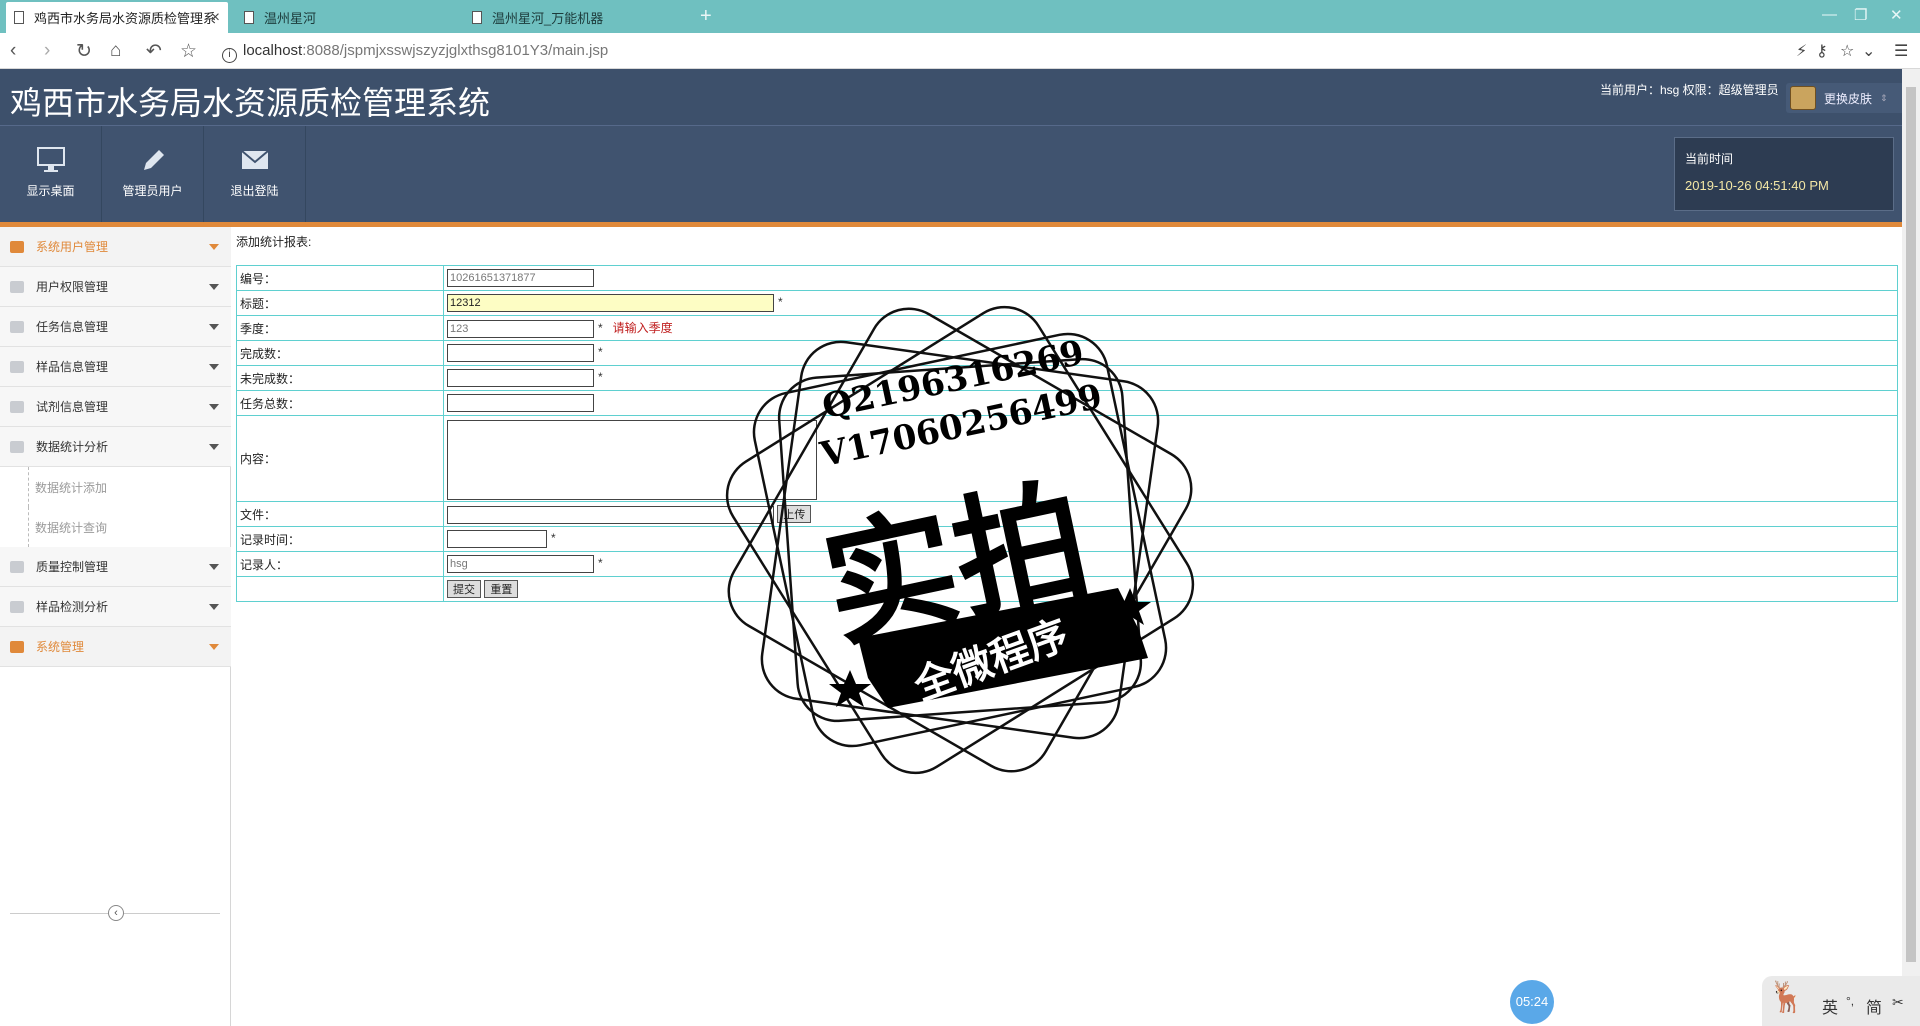  What do you see at coordinates (1896, 15) in the screenshot?
I see `close-window-icon: ✕` at bounding box center [1896, 15].